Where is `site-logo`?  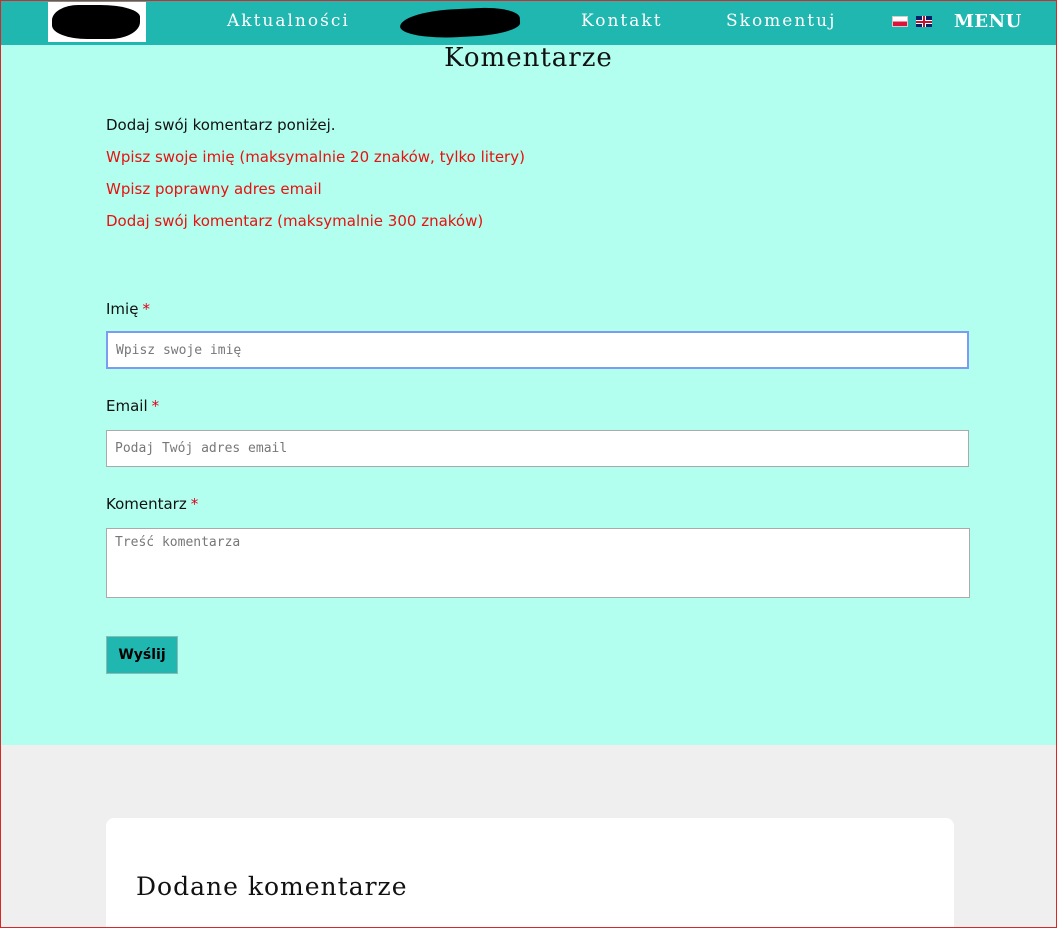 site-logo is located at coordinates (97, 22).